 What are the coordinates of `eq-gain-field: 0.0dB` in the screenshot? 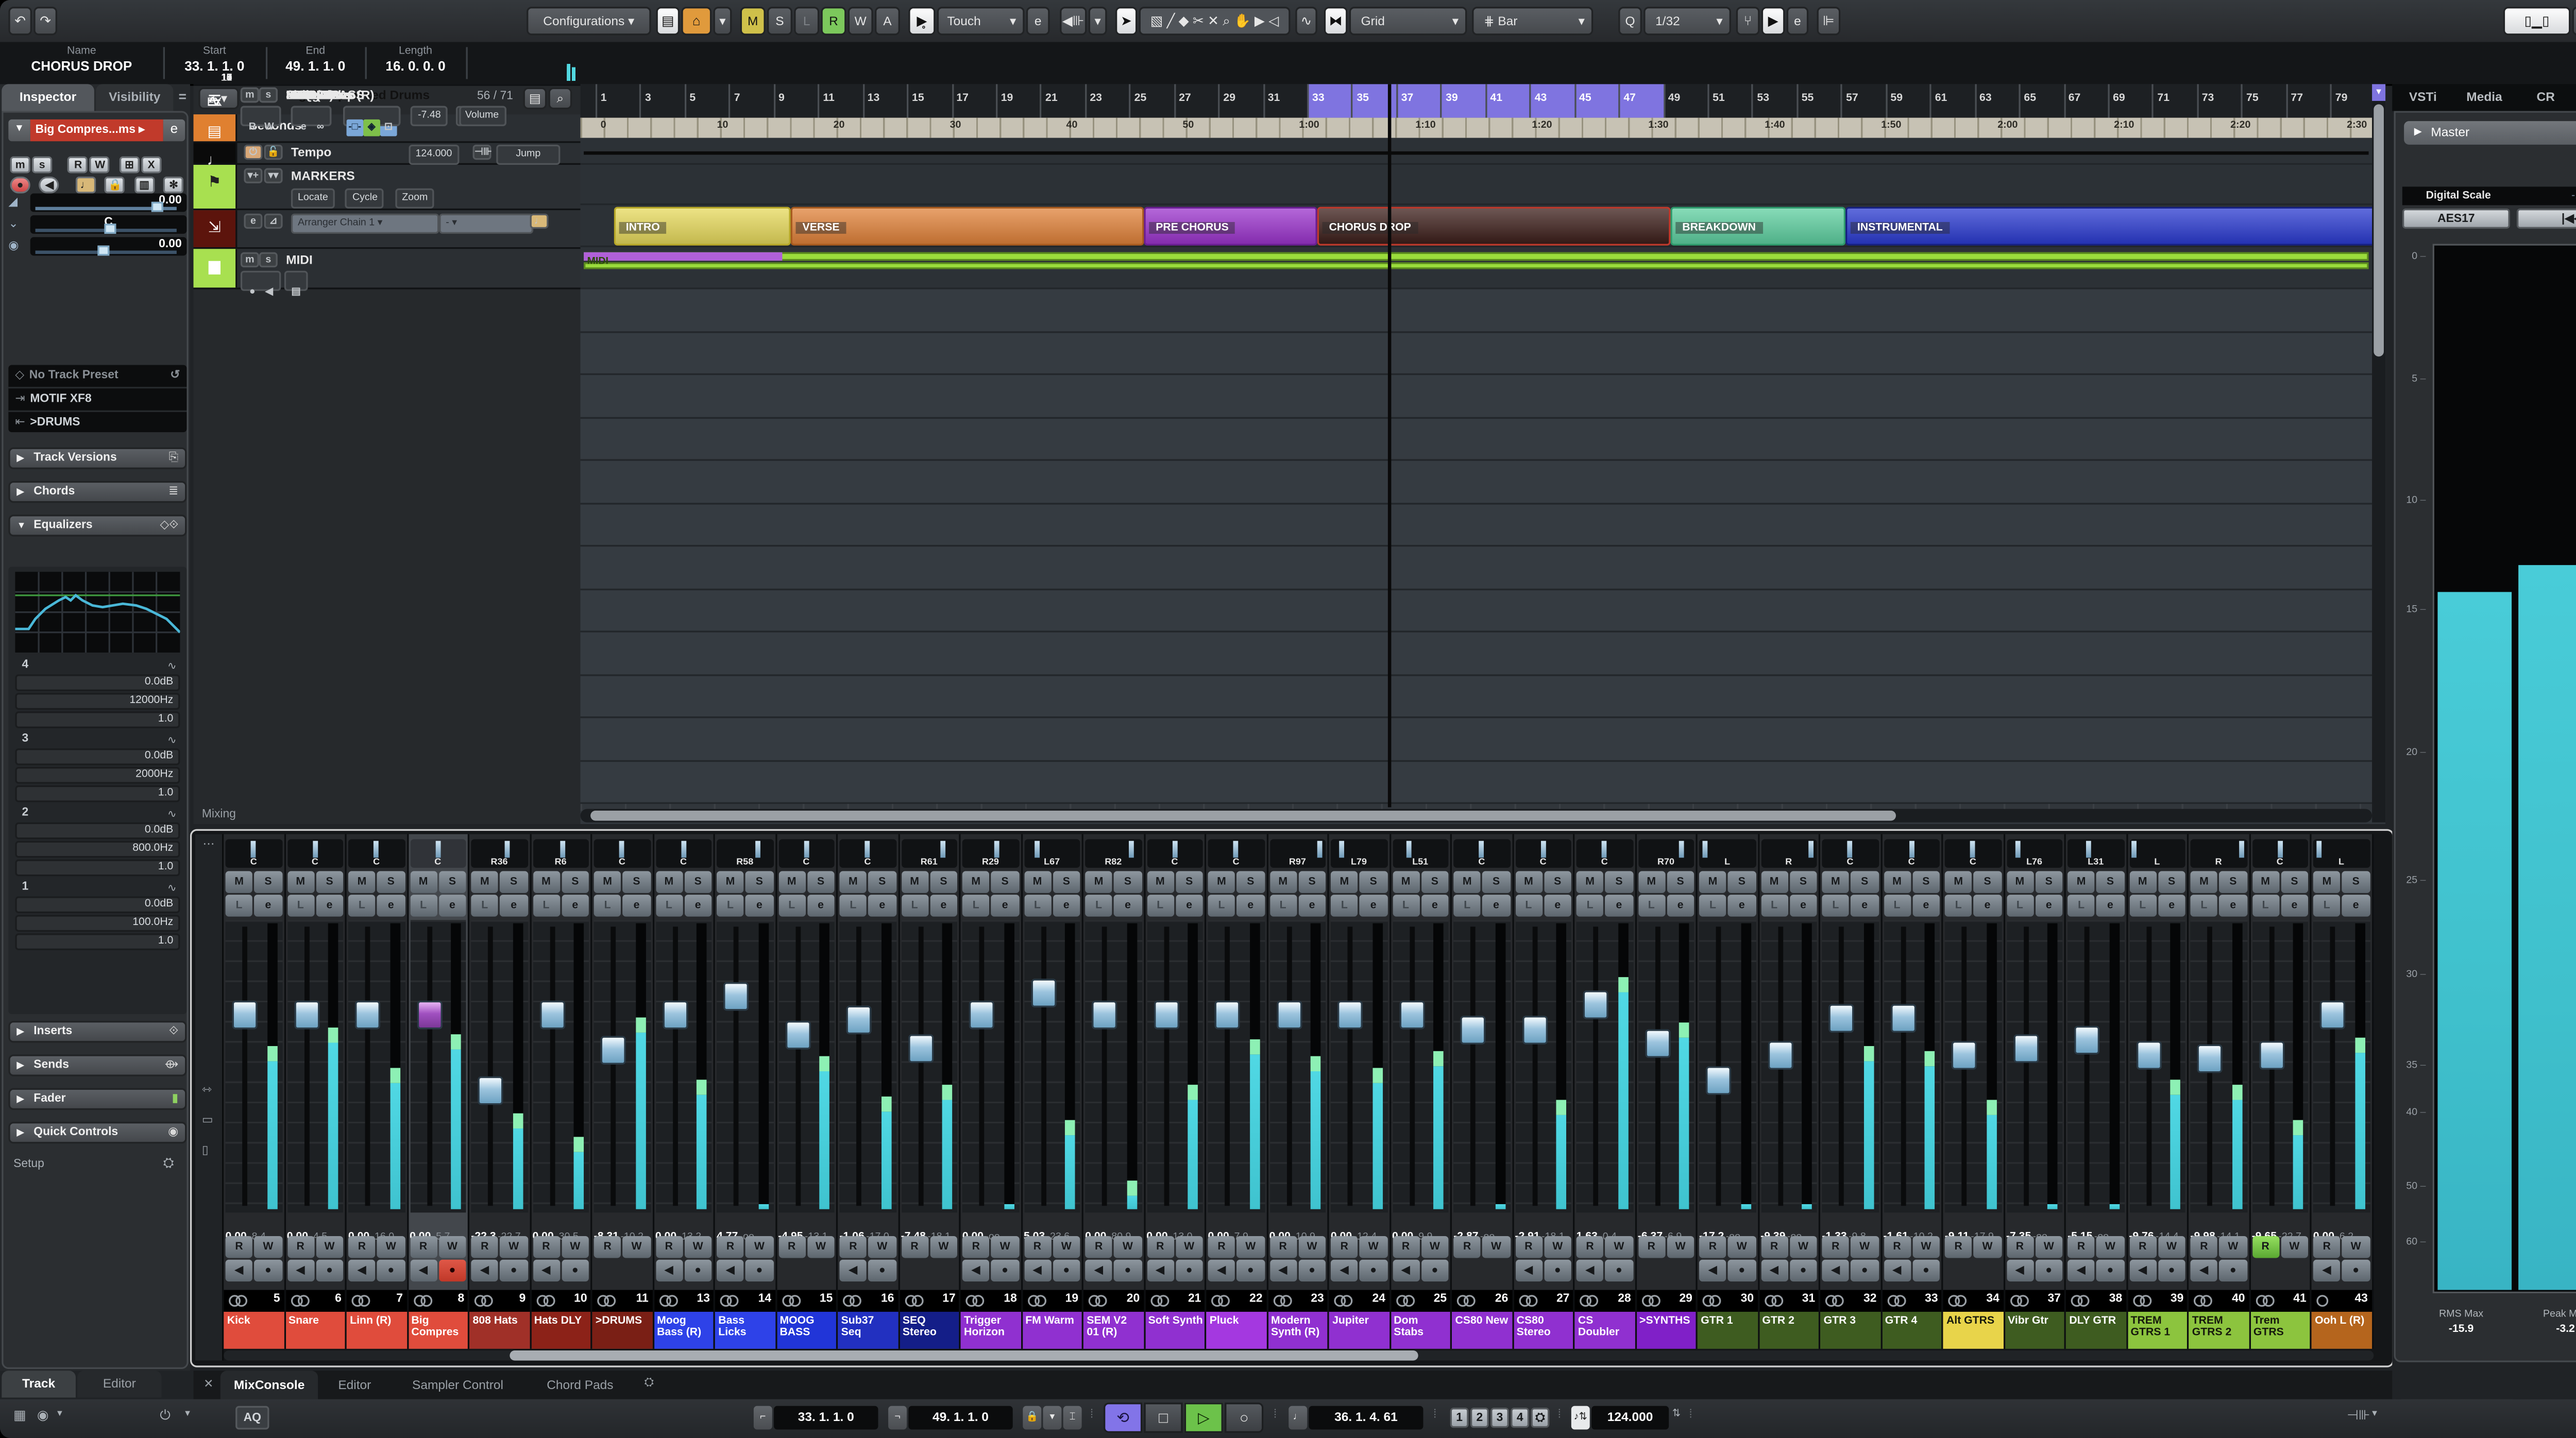 It's located at (97, 683).